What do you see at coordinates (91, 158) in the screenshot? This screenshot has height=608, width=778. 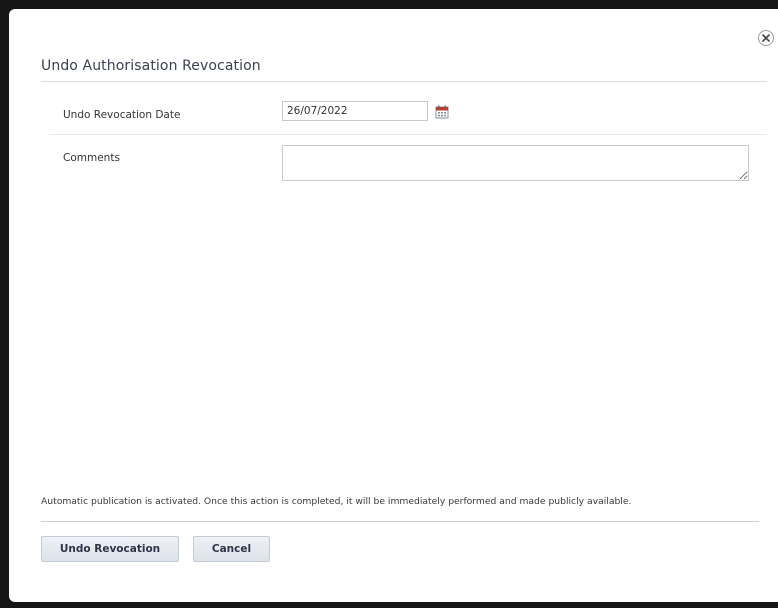 I see `comments-label: Comments` at bounding box center [91, 158].